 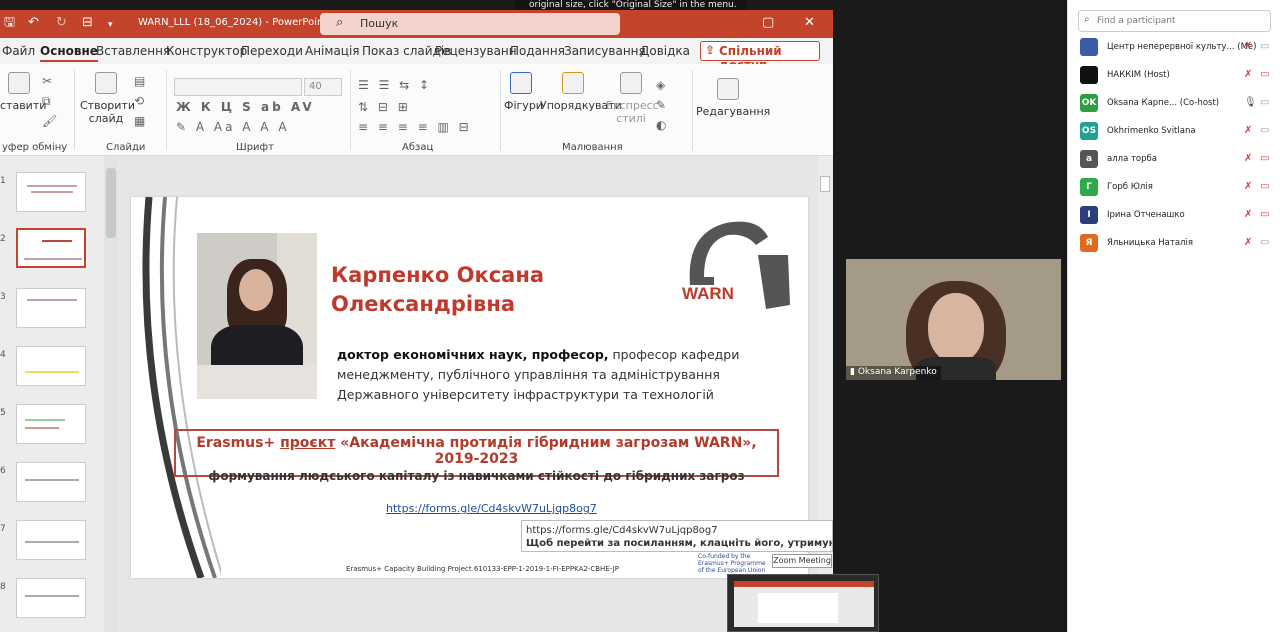 I want to click on mic-icon: 🎙, so click(x=1250, y=102).